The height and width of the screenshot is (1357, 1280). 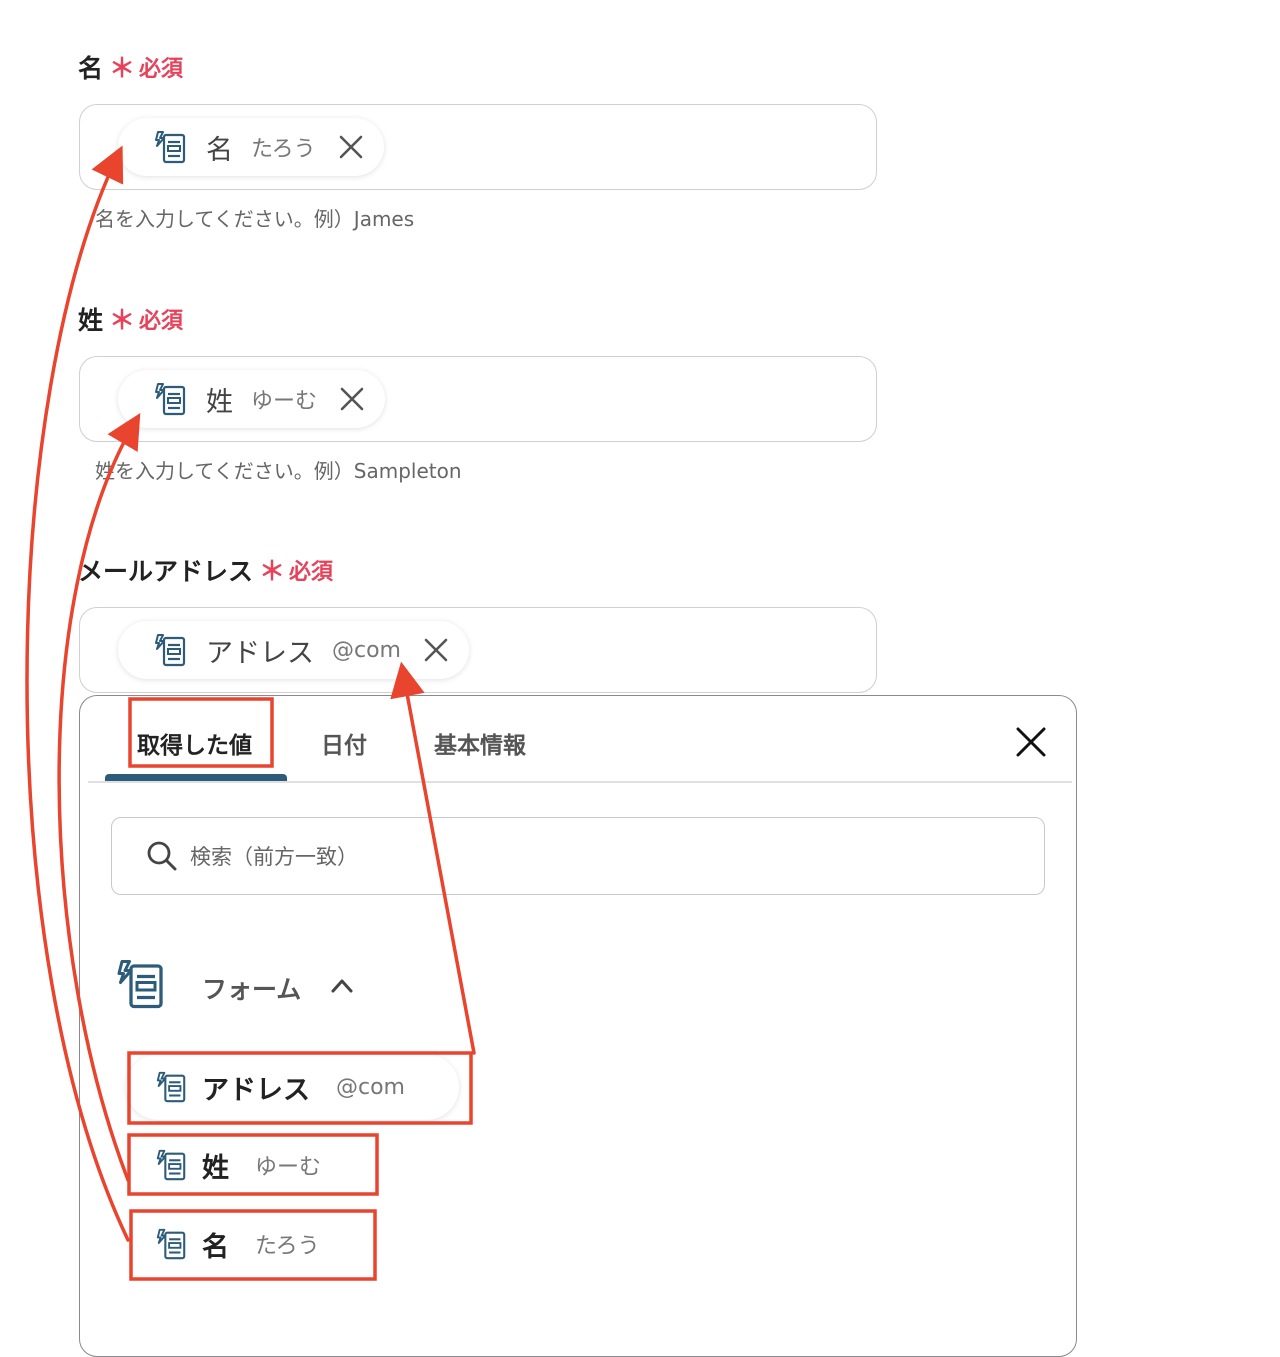 What do you see at coordinates (580, 782) in the screenshot?
I see `tab-divider` at bounding box center [580, 782].